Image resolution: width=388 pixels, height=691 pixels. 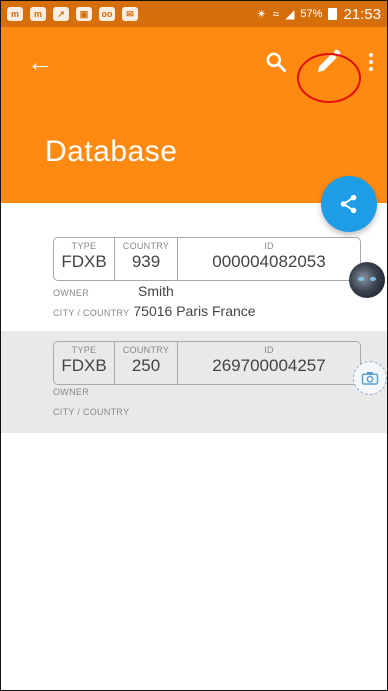 I want to click on mail-icon: ✉, so click(x=130, y=14).